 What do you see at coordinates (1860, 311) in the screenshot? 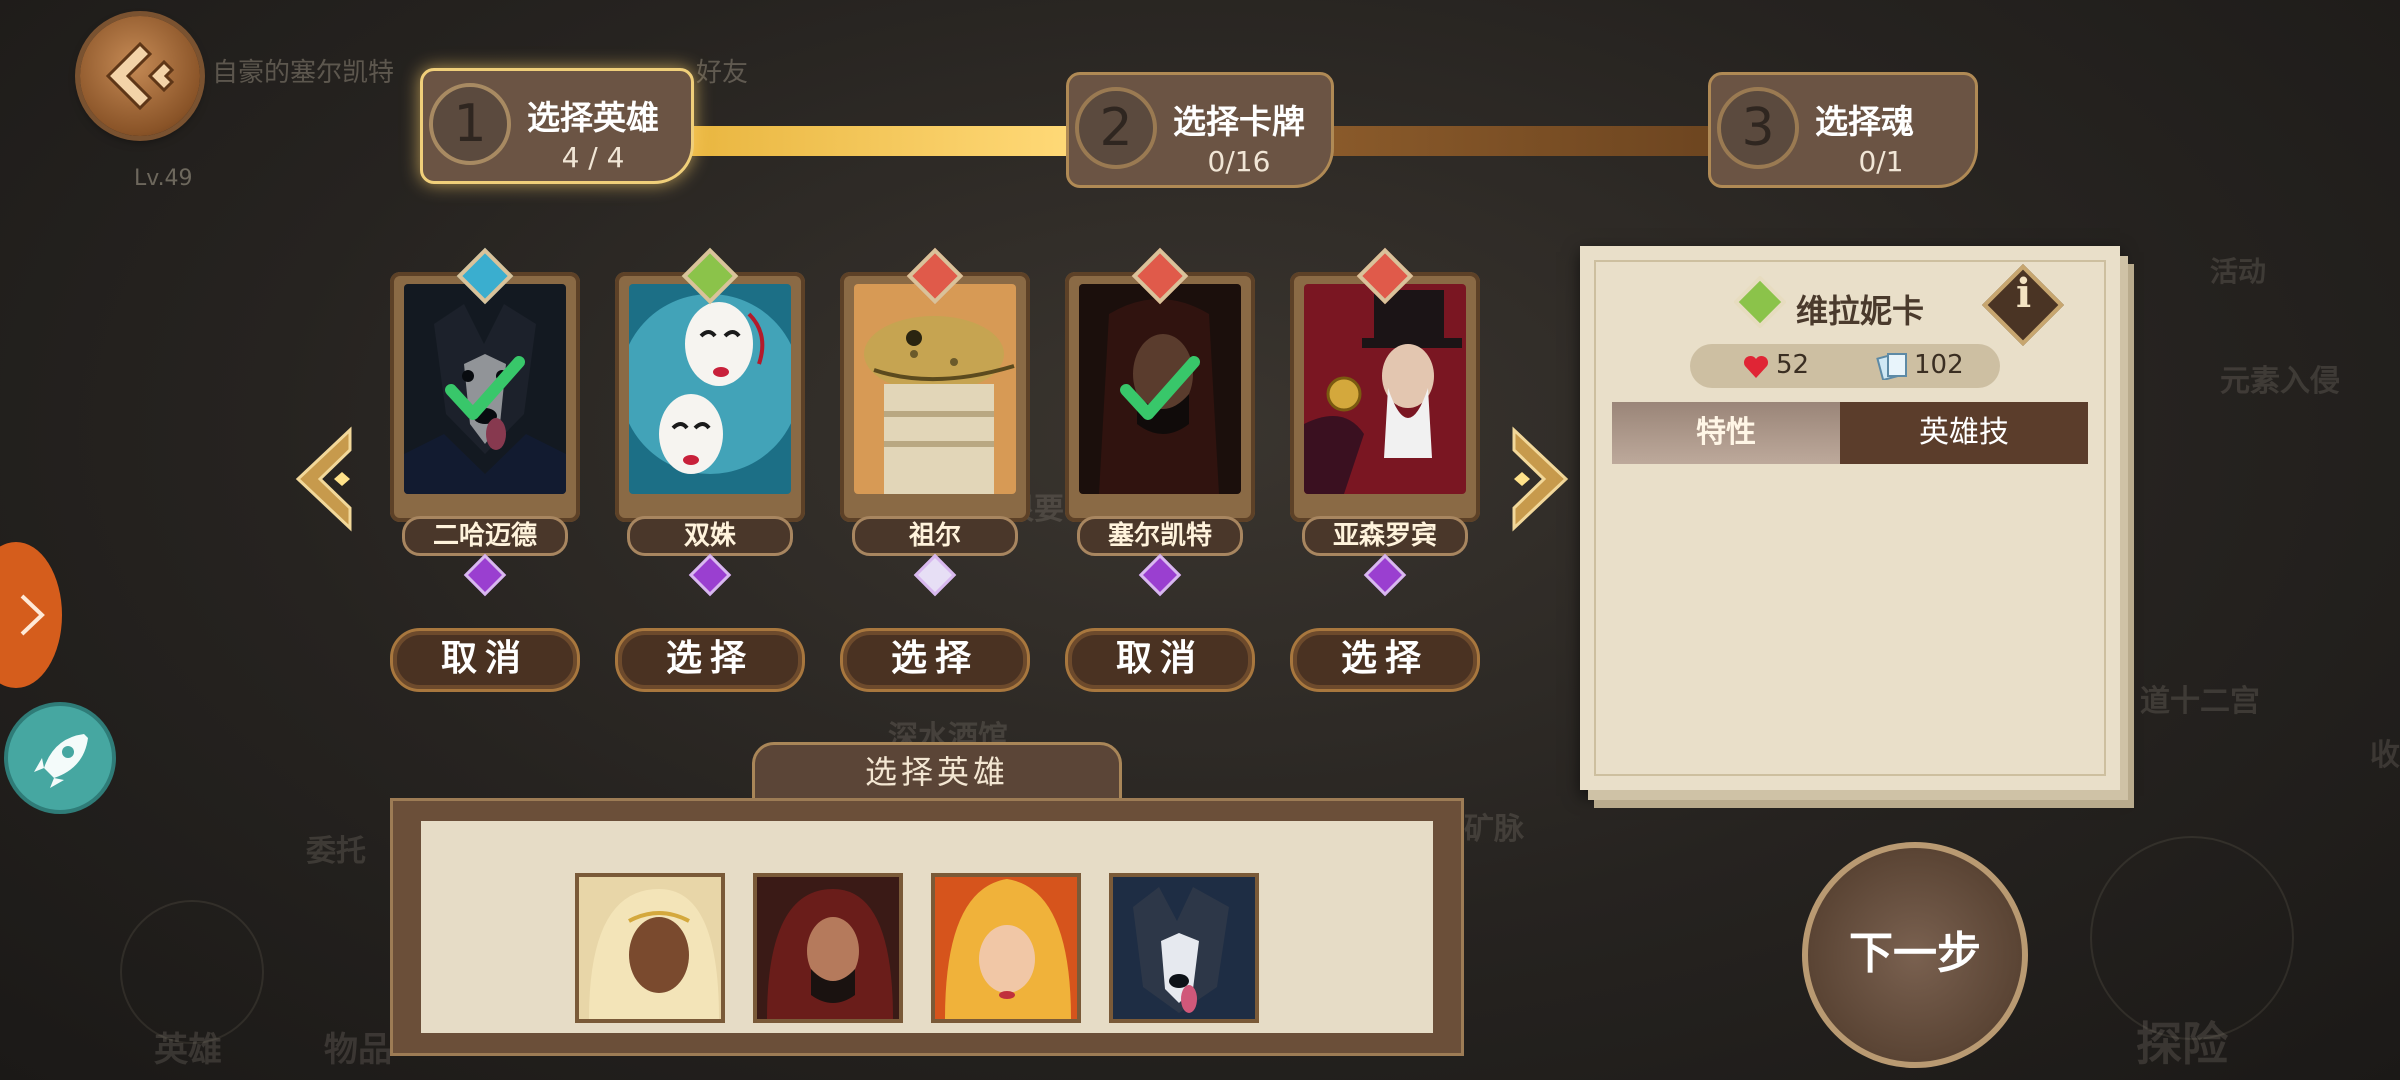
I see `hero-name: 维拉妮卡` at bounding box center [1860, 311].